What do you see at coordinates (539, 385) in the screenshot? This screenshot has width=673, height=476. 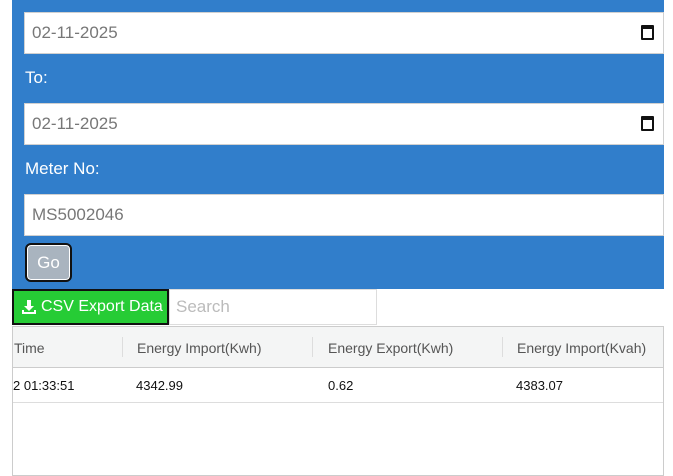 I see `cell-energy-import-kvah: 4383.07` at bounding box center [539, 385].